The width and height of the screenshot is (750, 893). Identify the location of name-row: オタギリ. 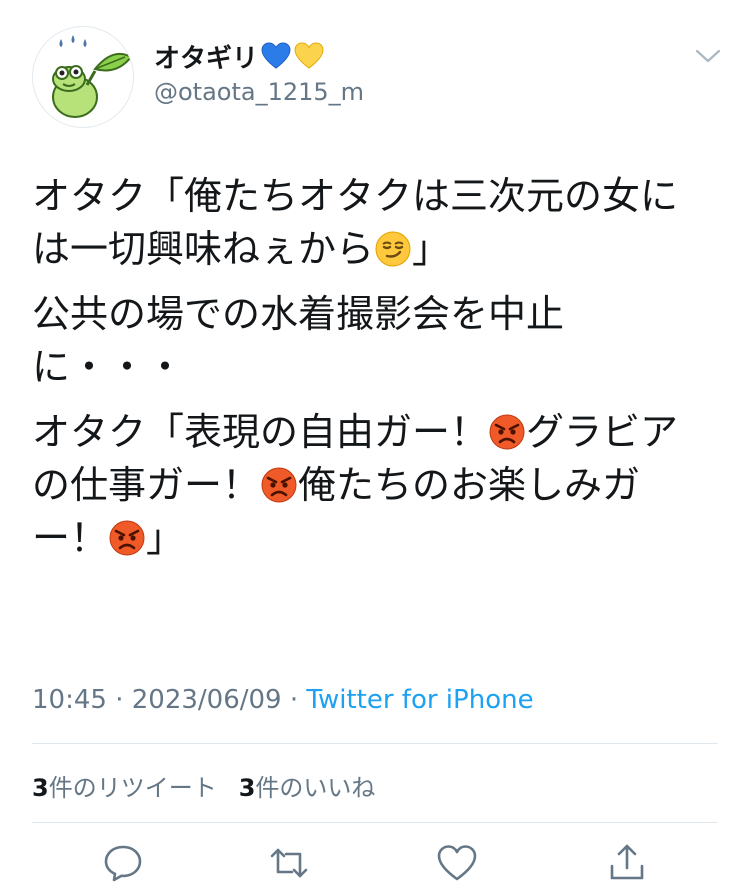
(239, 56).